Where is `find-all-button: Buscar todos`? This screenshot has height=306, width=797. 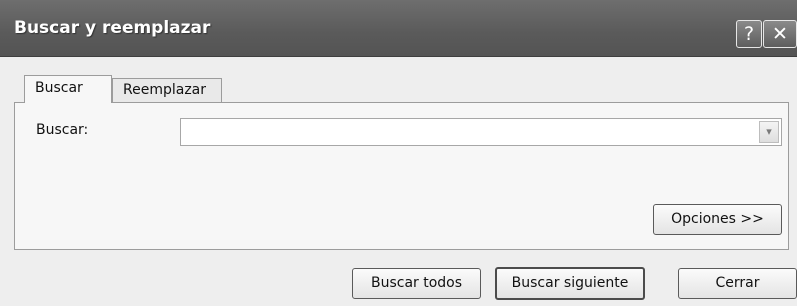
find-all-button: Buscar todos is located at coordinates (416, 283).